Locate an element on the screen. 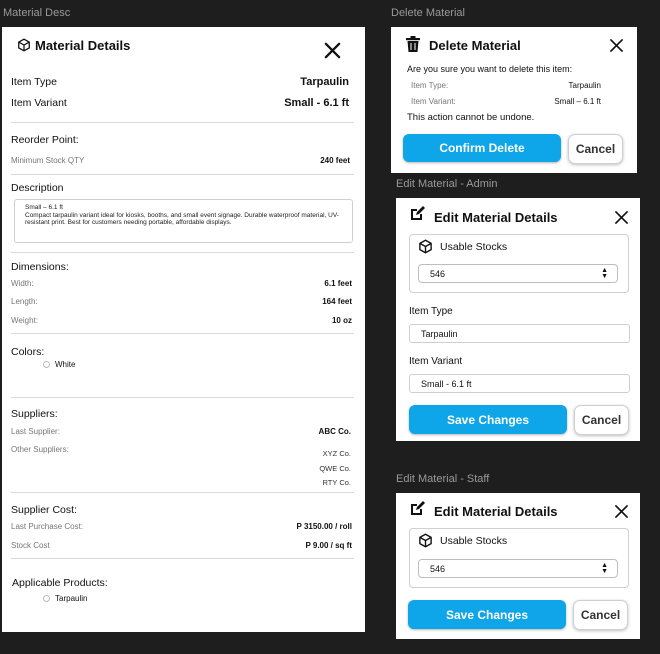  colors-heading: Colors: is located at coordinates (28, 352).